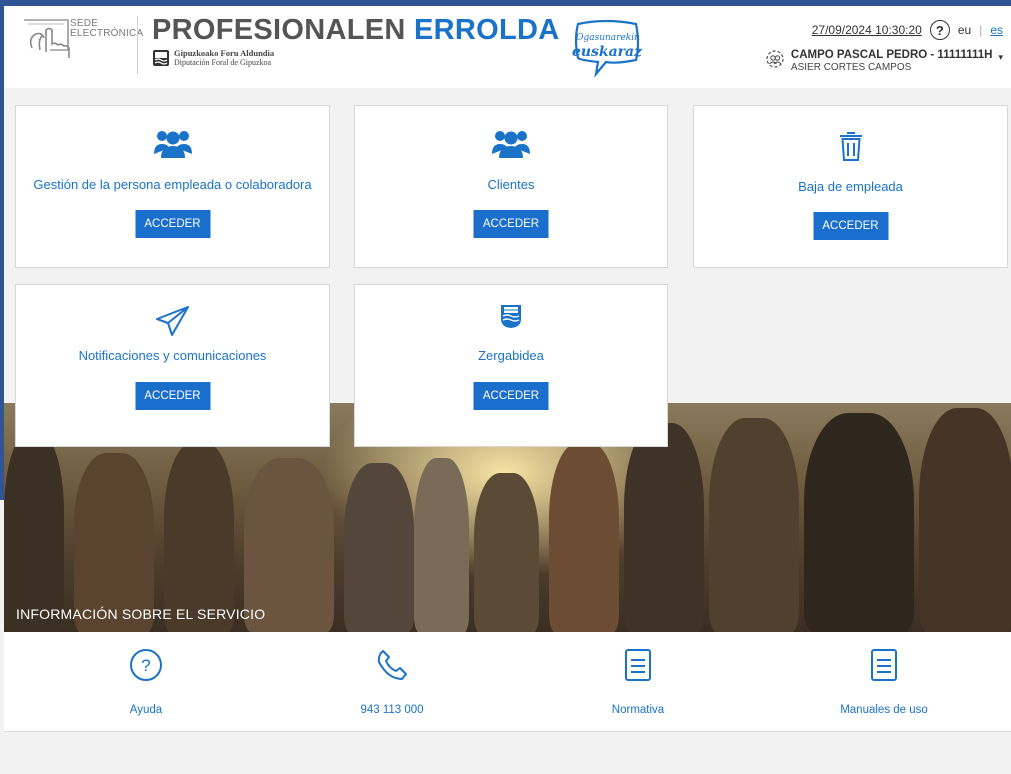 Image resolution: width=1011 pixels, height=774 pixels. Describe the element at coordinates (172, 355) in the screenshot. I see `card-label: Notificaciones y comunicaciones` at that location.